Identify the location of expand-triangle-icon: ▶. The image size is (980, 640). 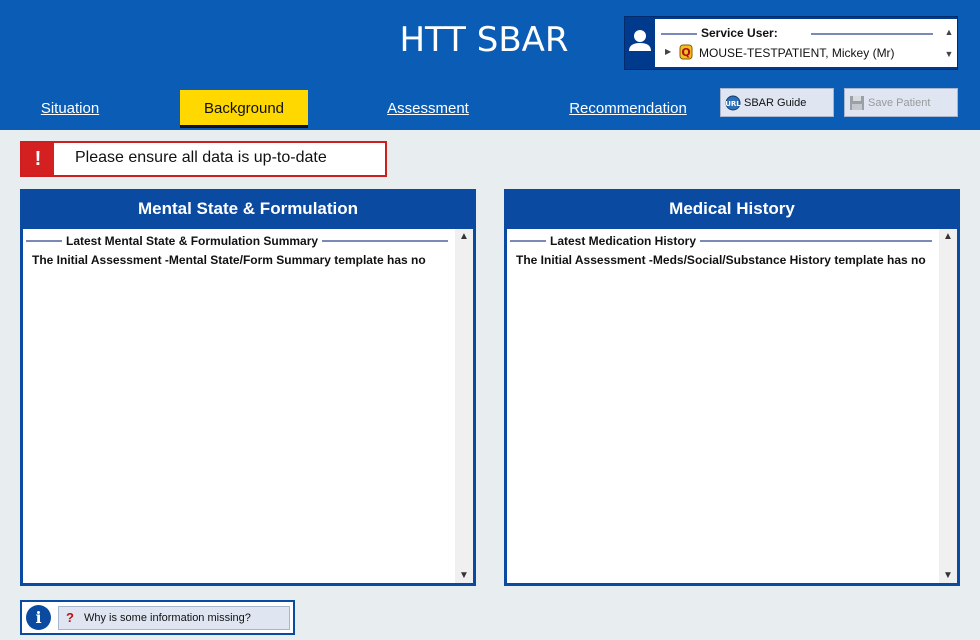
(668, 51).